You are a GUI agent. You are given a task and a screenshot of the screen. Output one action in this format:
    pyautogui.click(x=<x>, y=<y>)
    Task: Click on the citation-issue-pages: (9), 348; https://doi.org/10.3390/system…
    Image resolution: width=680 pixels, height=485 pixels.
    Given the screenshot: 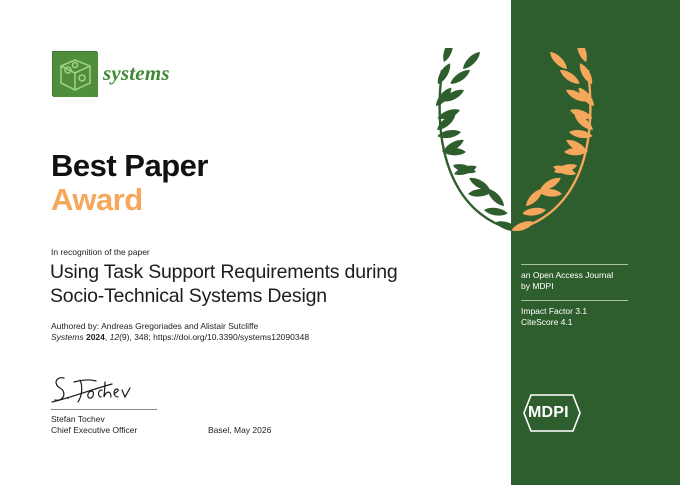 What is the action you would take?
    pyautogui.click(x=214, y=337)
    